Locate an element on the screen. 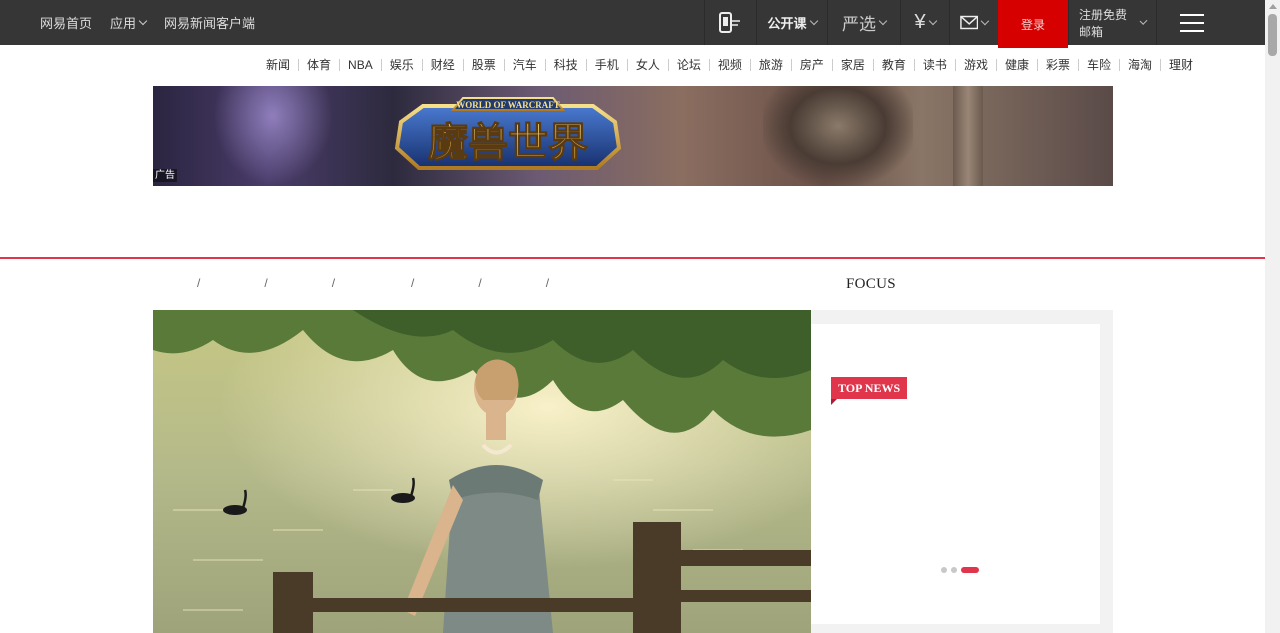  channel-nav-item: 彩票 is located at coordinates (1058, 65).